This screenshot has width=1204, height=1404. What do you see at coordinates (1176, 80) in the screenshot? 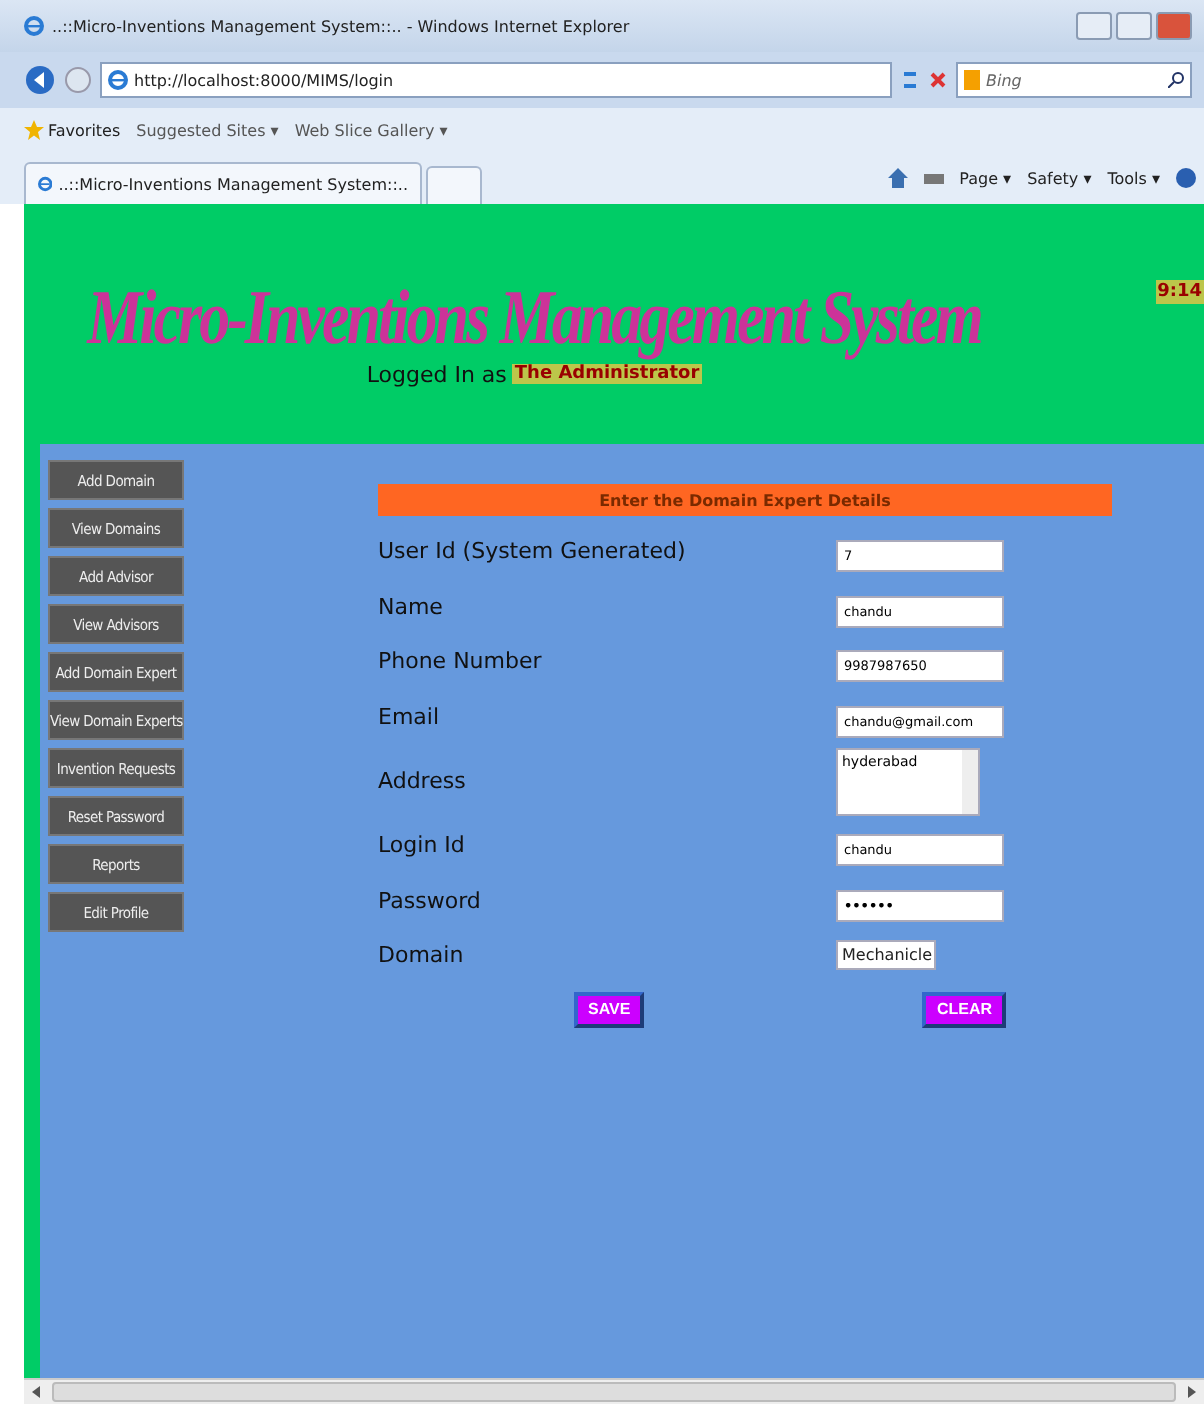
I see `search-icon` at bounding box center [1176, 80].